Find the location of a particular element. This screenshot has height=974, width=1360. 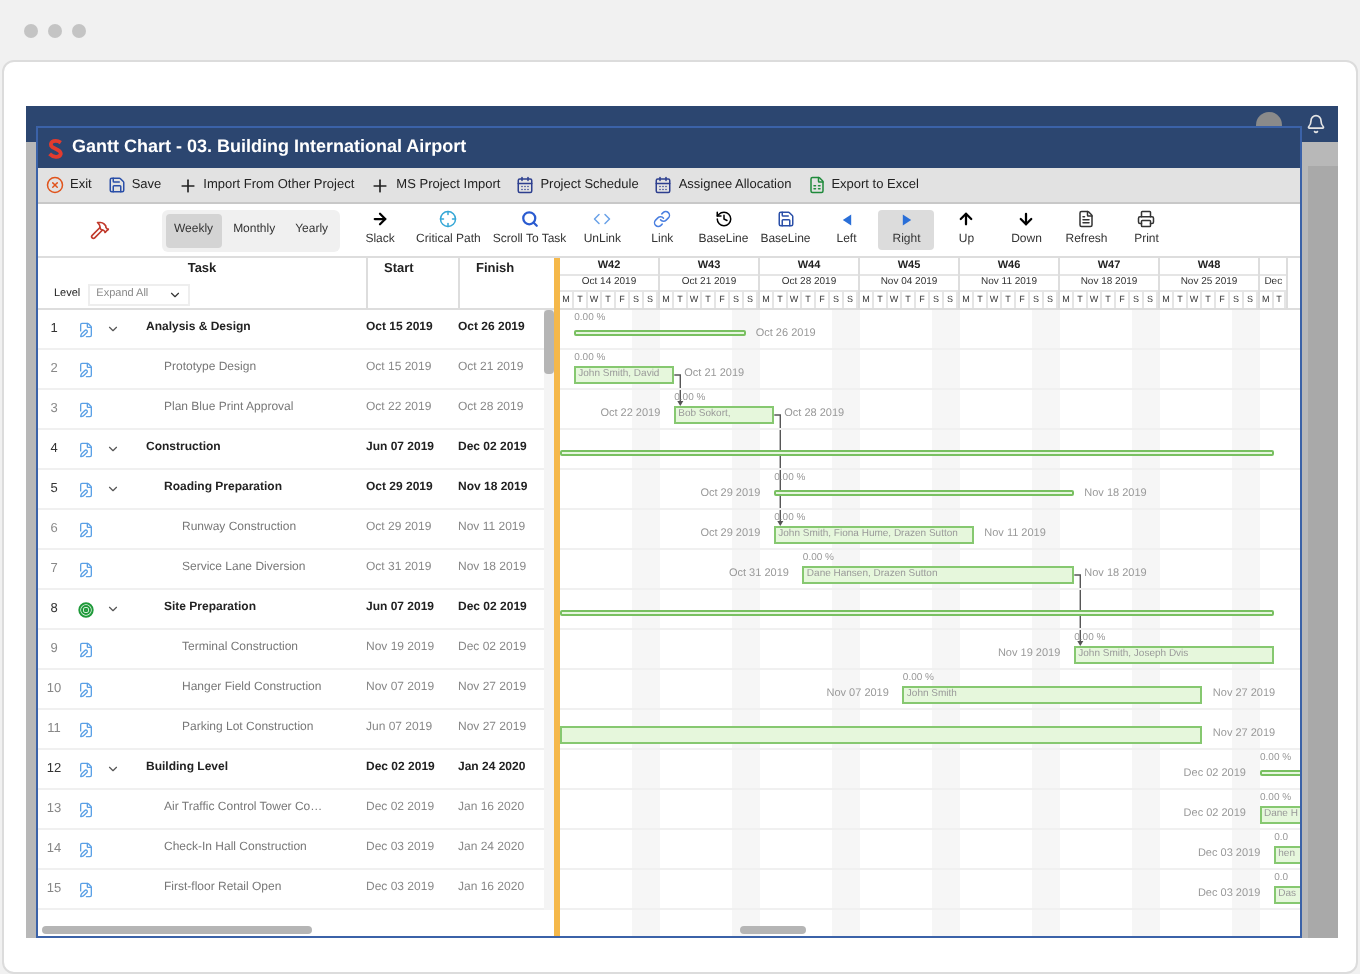

scrollbar-thumb is located at coordinates (549, 342).